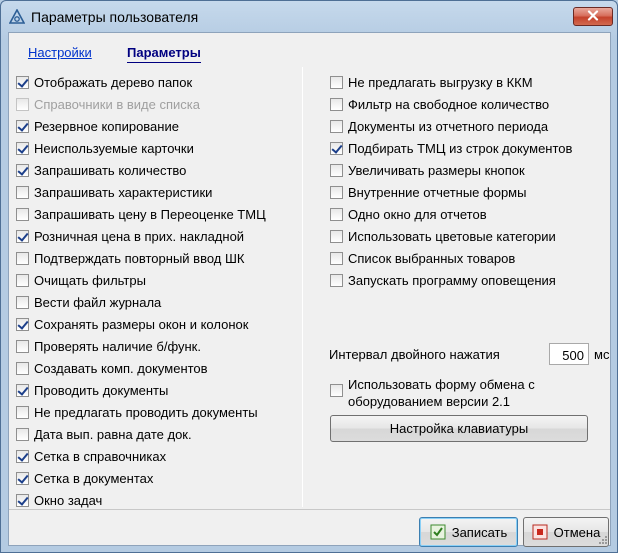 This screenshot has height=553, width=618. What do you see at coordinates (141, 214) in the screenshot?
I see `option-row: Запрашивать цену в Переоценке ТМЦ` at bounding box center [141, 214].